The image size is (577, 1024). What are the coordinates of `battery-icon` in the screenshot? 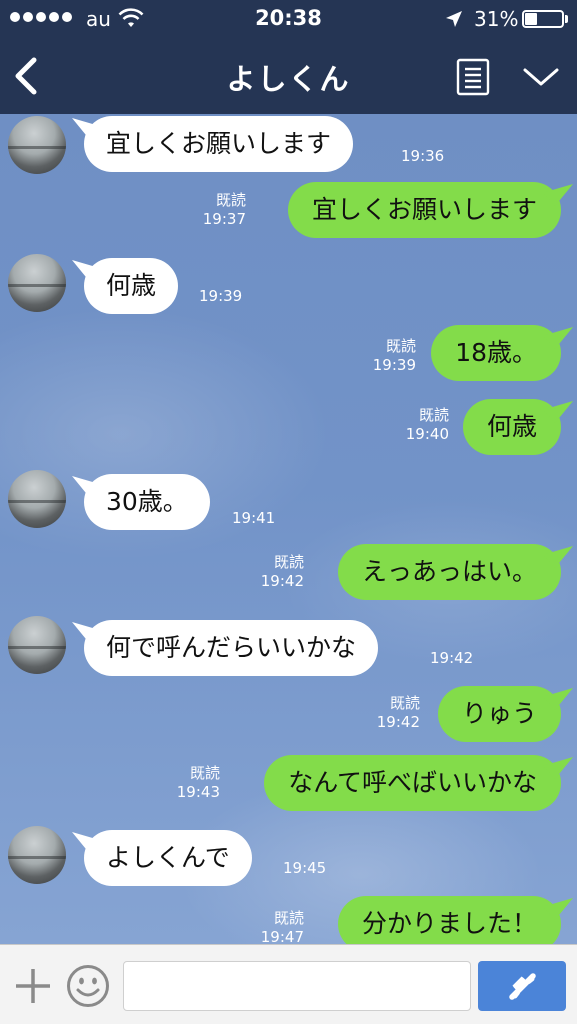 It's located at (543, 19).